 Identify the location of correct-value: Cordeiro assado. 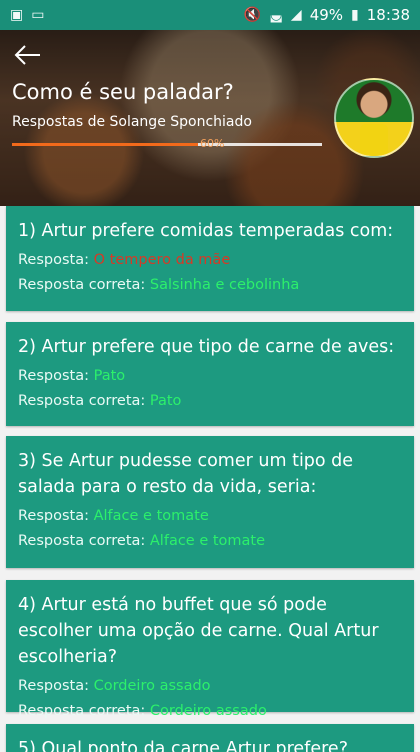
(208, 711).